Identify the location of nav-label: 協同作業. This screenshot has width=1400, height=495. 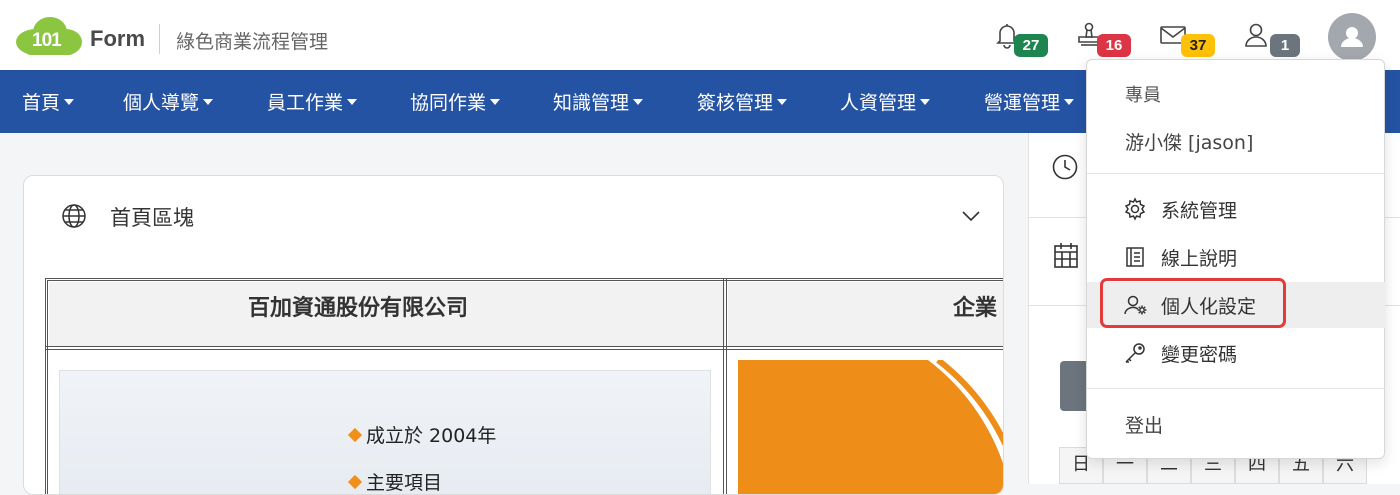
(448, 103).